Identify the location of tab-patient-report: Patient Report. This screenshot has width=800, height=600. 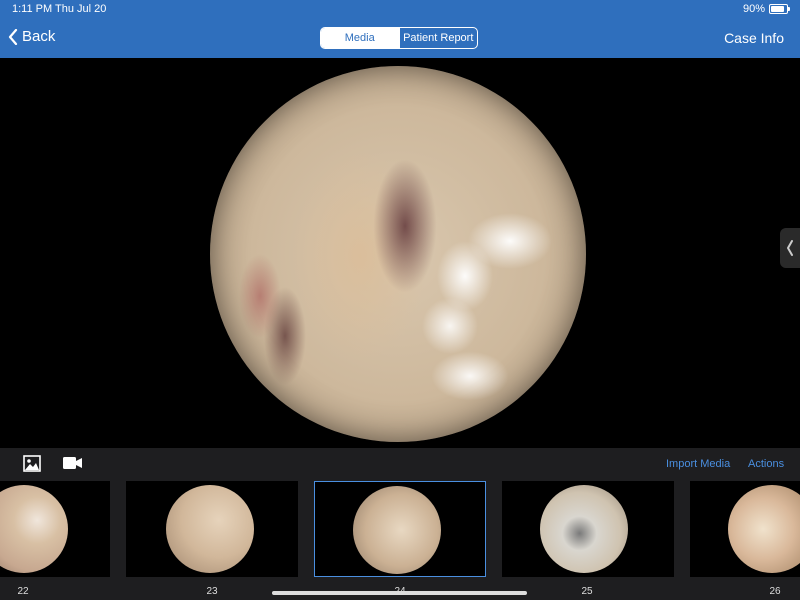
(438, 38).